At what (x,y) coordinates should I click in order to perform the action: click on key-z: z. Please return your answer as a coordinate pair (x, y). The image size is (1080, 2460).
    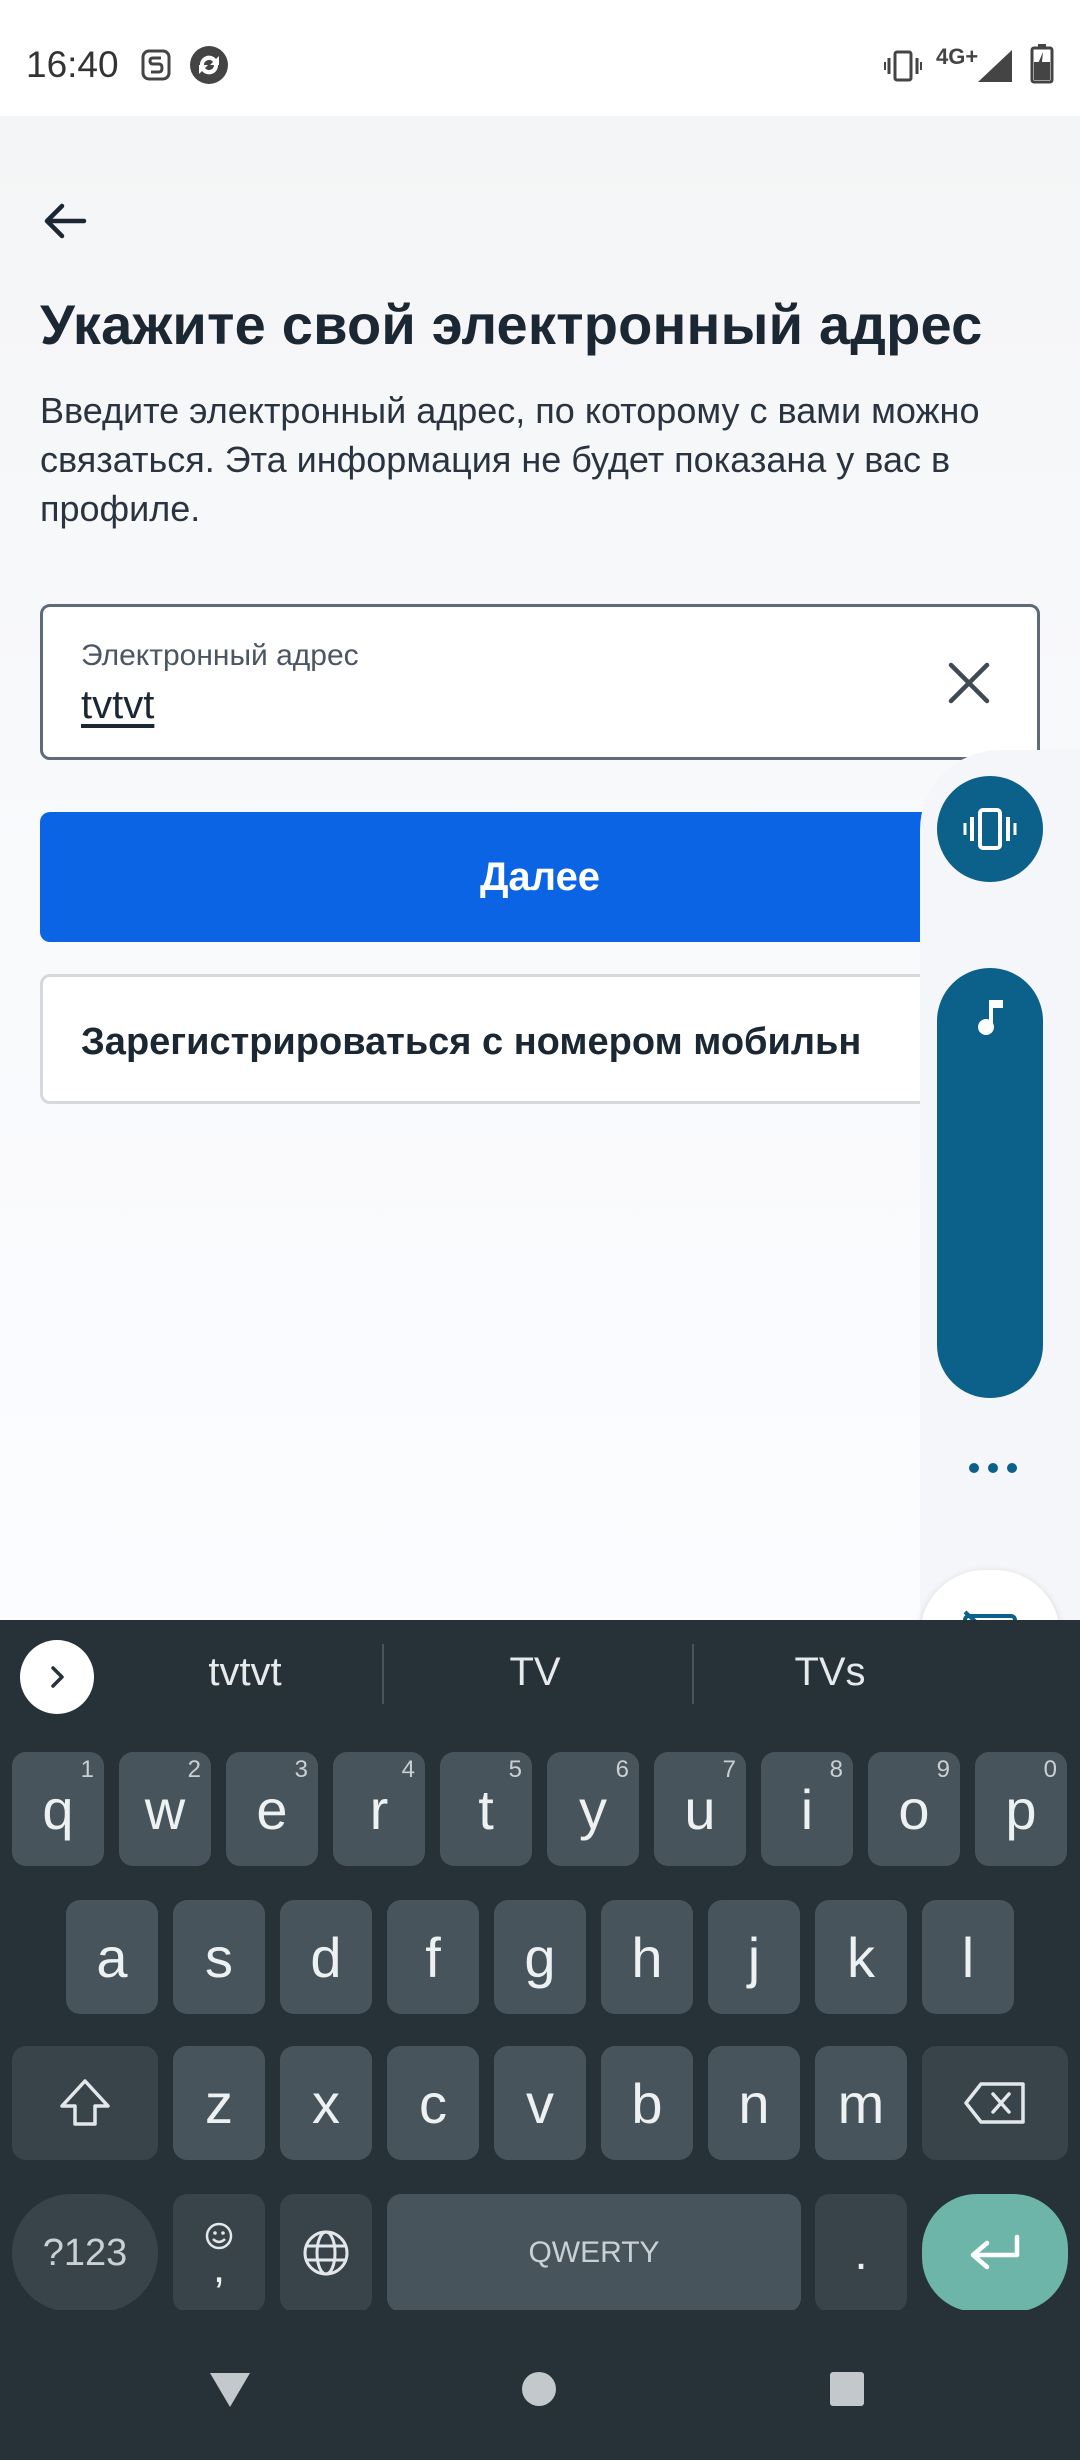
    Looking at the image, I should click on (219, 2103).